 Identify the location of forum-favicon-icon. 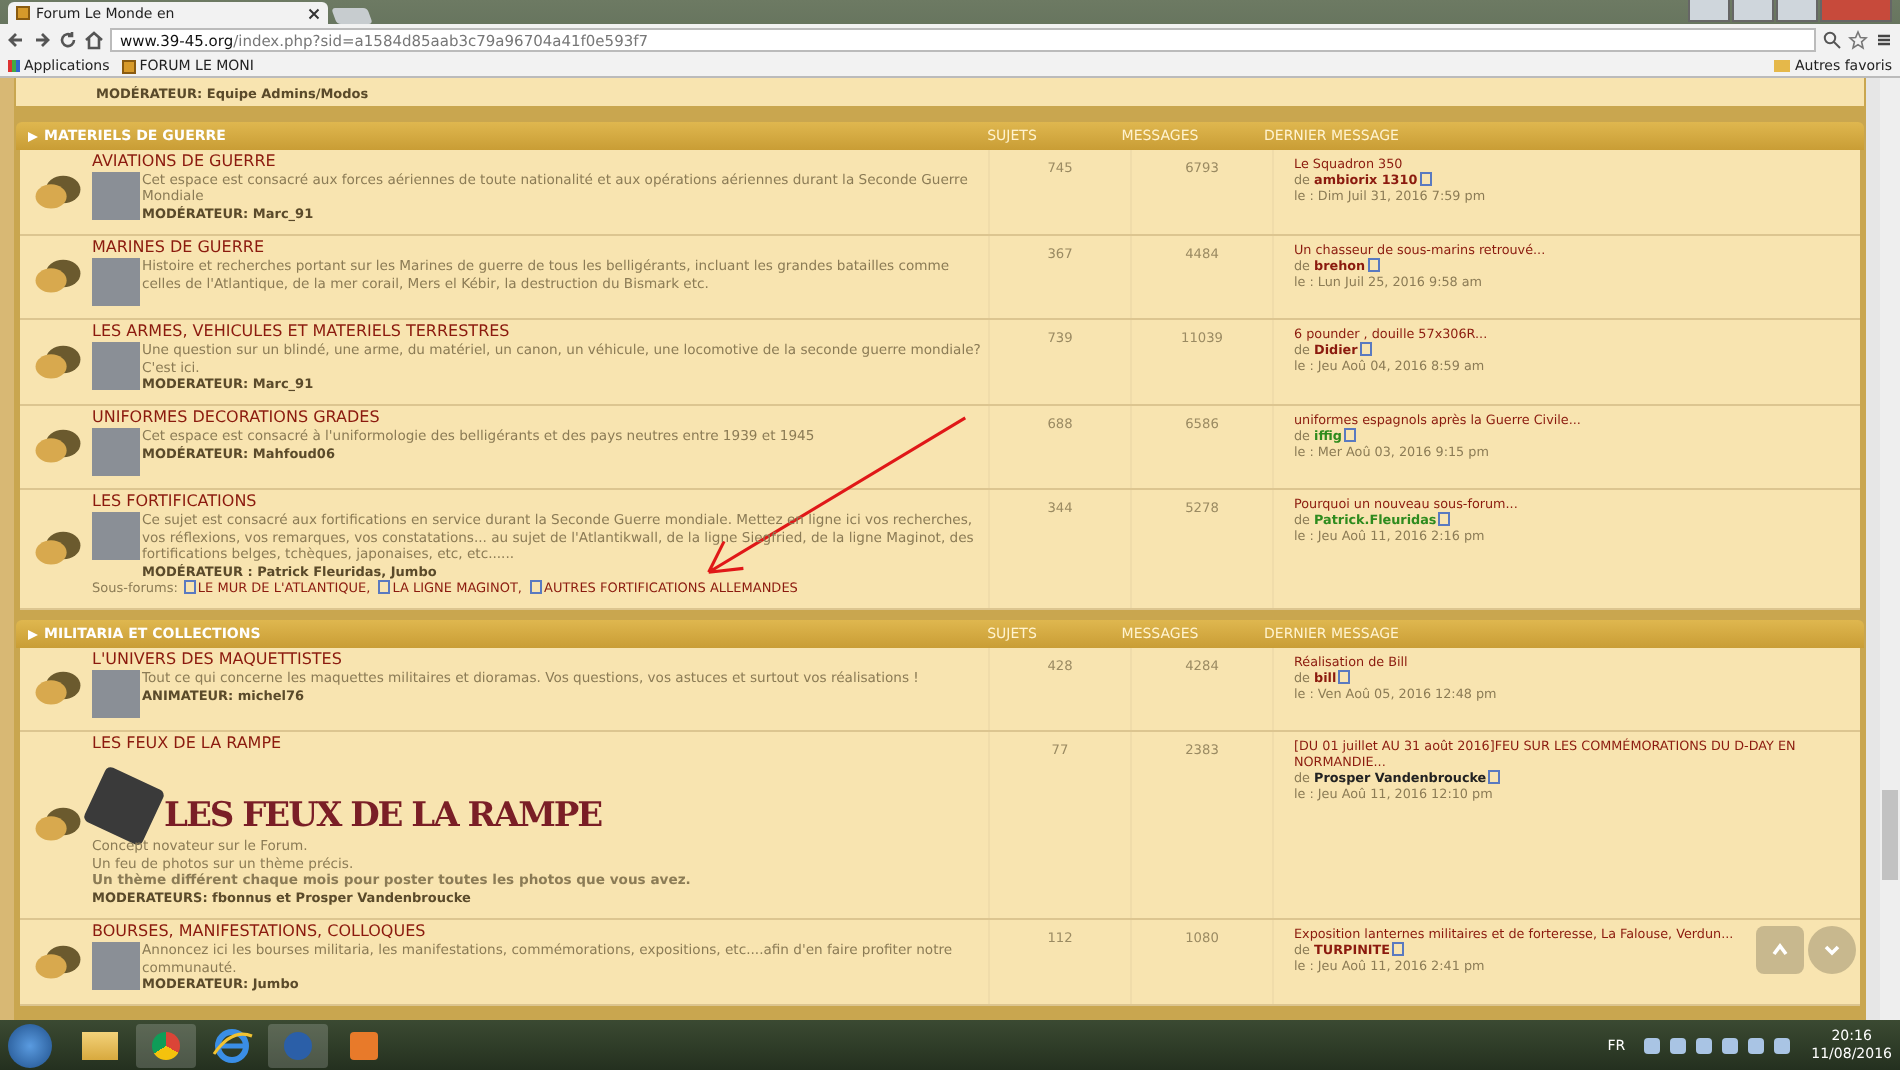
(23, 13).